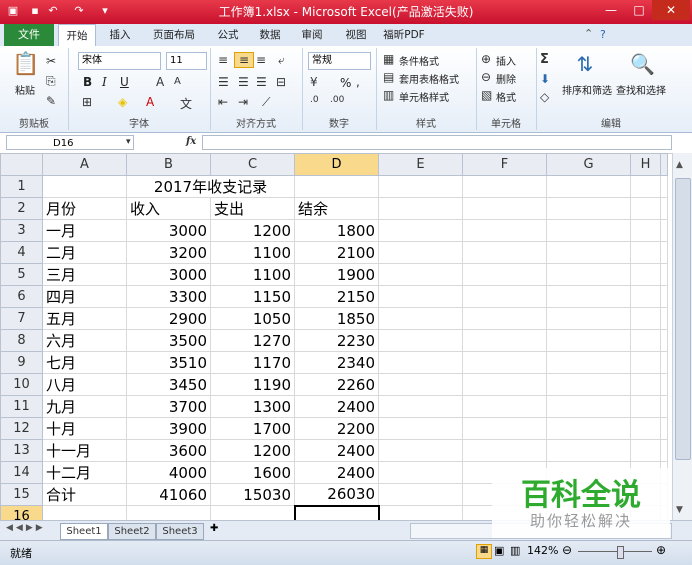 The width and height of the screenshot is (692, 565). Describe the element at coordinates (84, 252) in the screenshot. I see `cell-A4: 二月` at that location.